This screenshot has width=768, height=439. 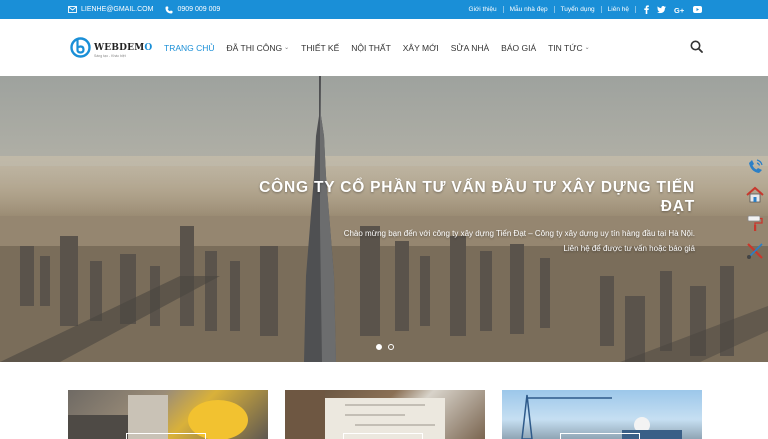 What do you see at coordinates (755, 223) in the screenshot?
I see `paint-roller-icon` at bounding box center [755, 223].